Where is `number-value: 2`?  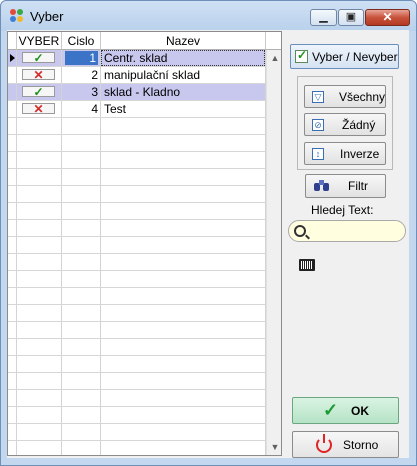 number-value: 2 is located at coordinates (81, 75).